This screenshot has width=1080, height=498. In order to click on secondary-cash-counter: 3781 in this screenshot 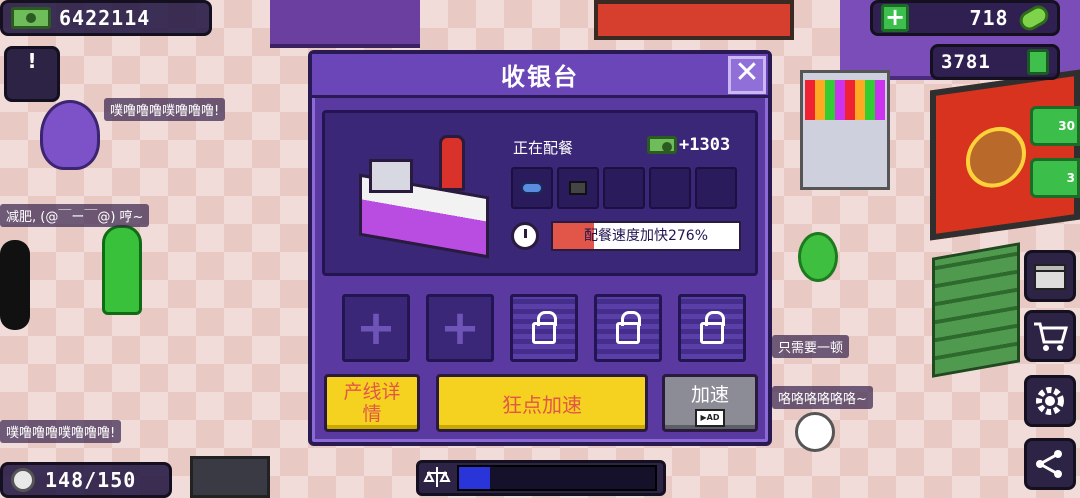, I will do `click(995, 62)`.